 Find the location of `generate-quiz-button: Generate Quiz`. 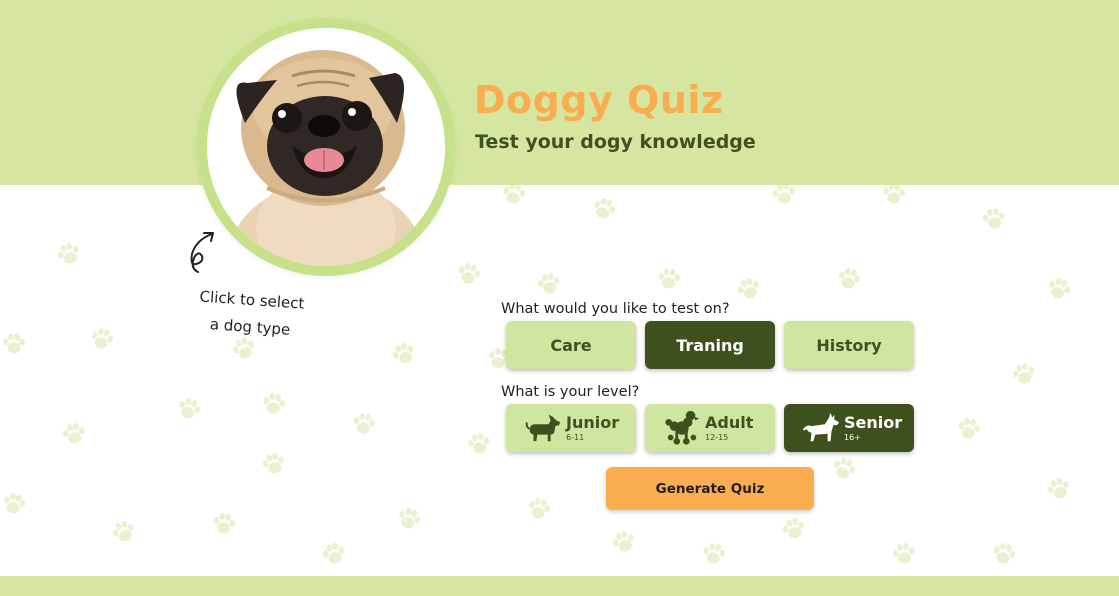

generate-quiz-button: Generate Quiz is located at coordinates (710, 488).